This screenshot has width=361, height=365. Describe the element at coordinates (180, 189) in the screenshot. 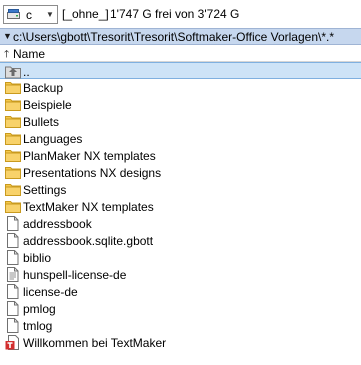

I see `folder-row: Settings` at that location.